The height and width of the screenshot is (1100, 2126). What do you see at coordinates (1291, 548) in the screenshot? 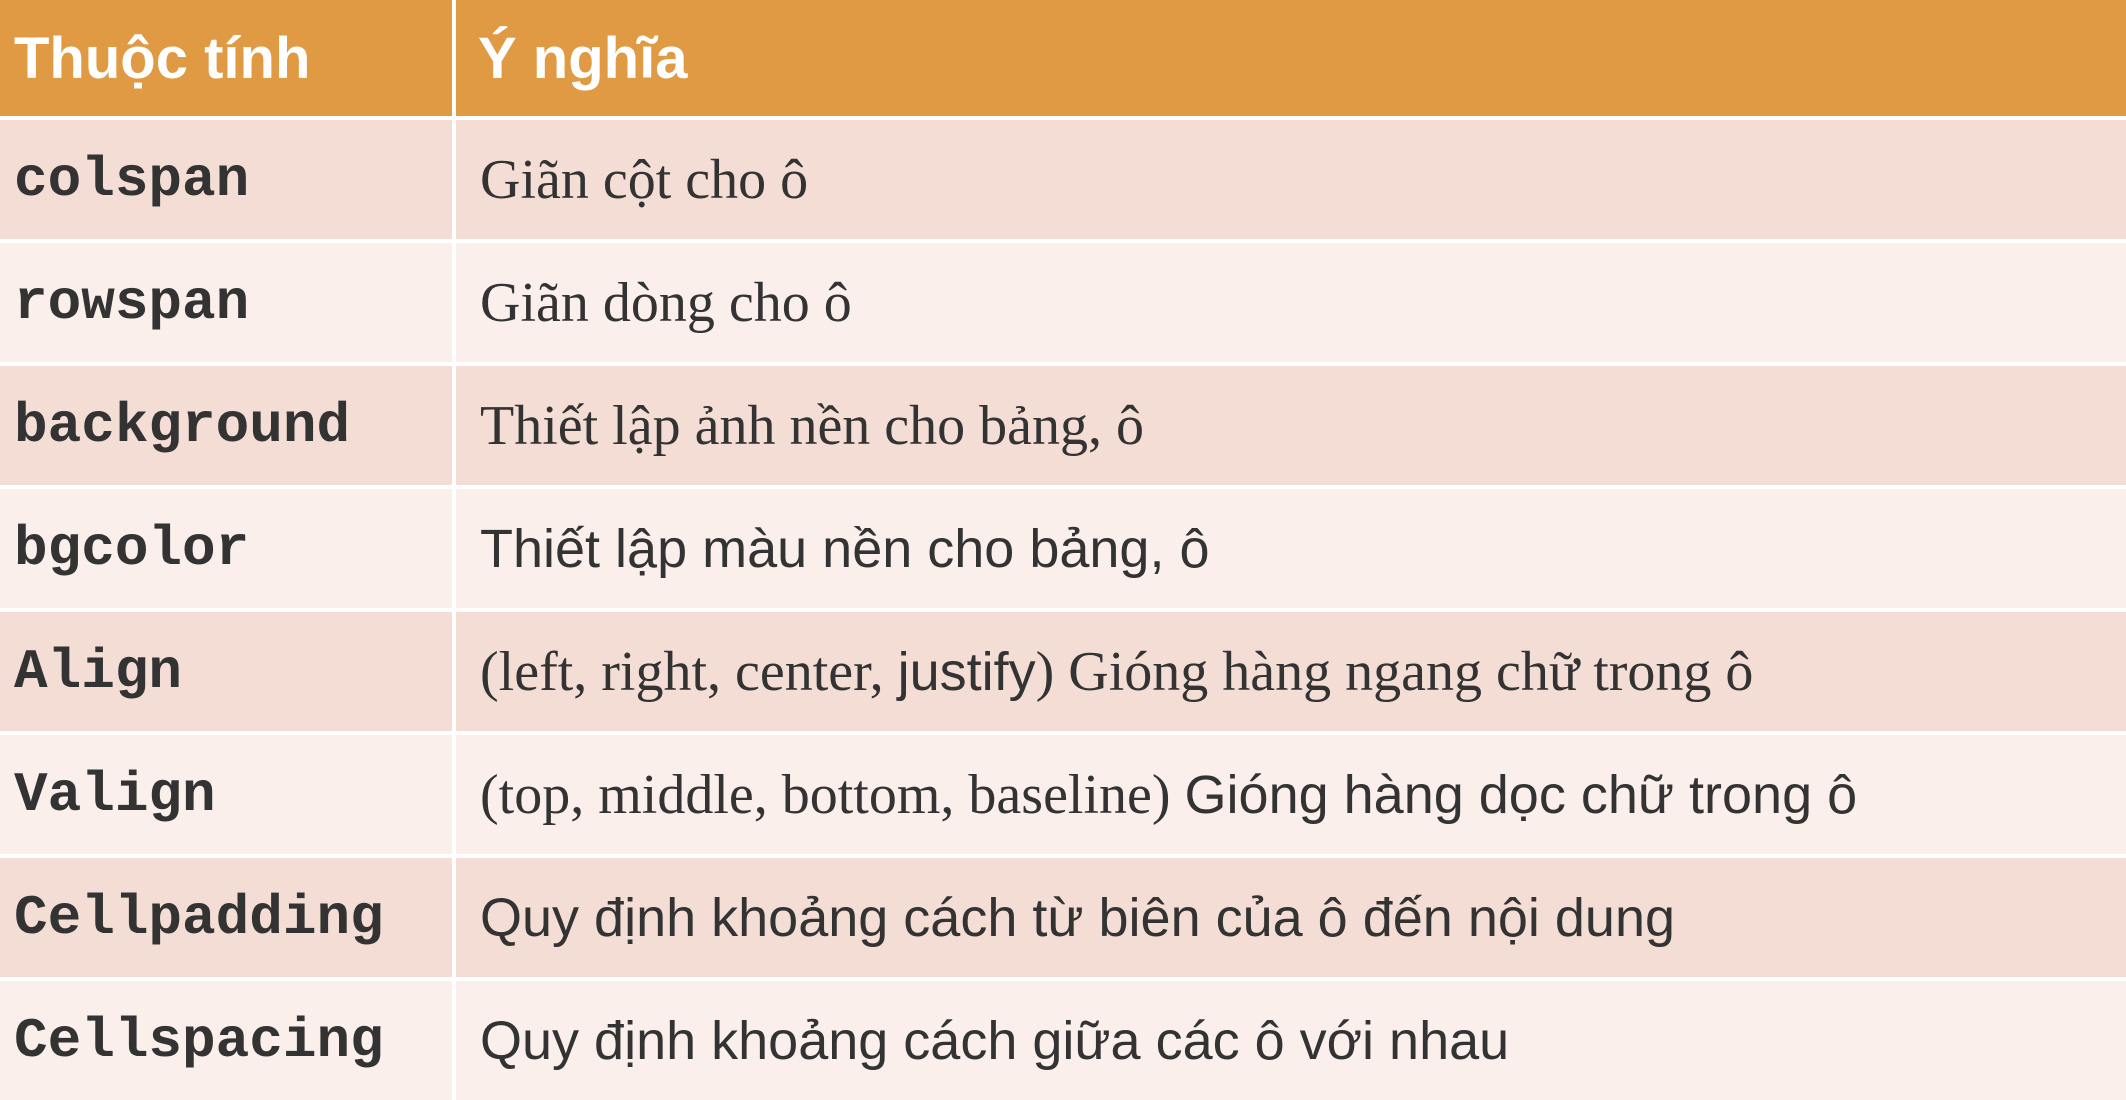
I see `attribute-meaning: Thiết lập màu nền cho bảng, ô` at bounding box center [1291, 548].